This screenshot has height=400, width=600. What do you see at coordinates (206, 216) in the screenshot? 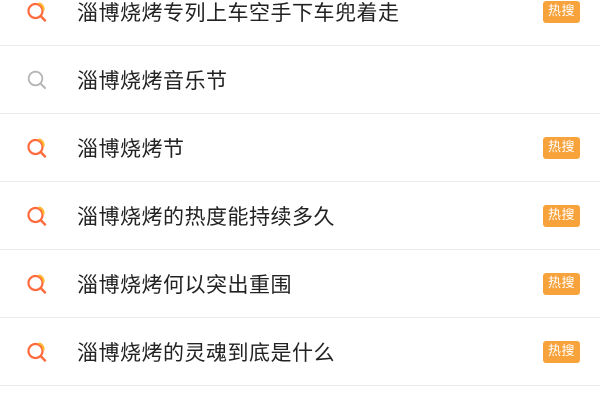
I see `suggestion-text: 淄博烧烤的热度能持续多久` at bounding box center [206, 216].